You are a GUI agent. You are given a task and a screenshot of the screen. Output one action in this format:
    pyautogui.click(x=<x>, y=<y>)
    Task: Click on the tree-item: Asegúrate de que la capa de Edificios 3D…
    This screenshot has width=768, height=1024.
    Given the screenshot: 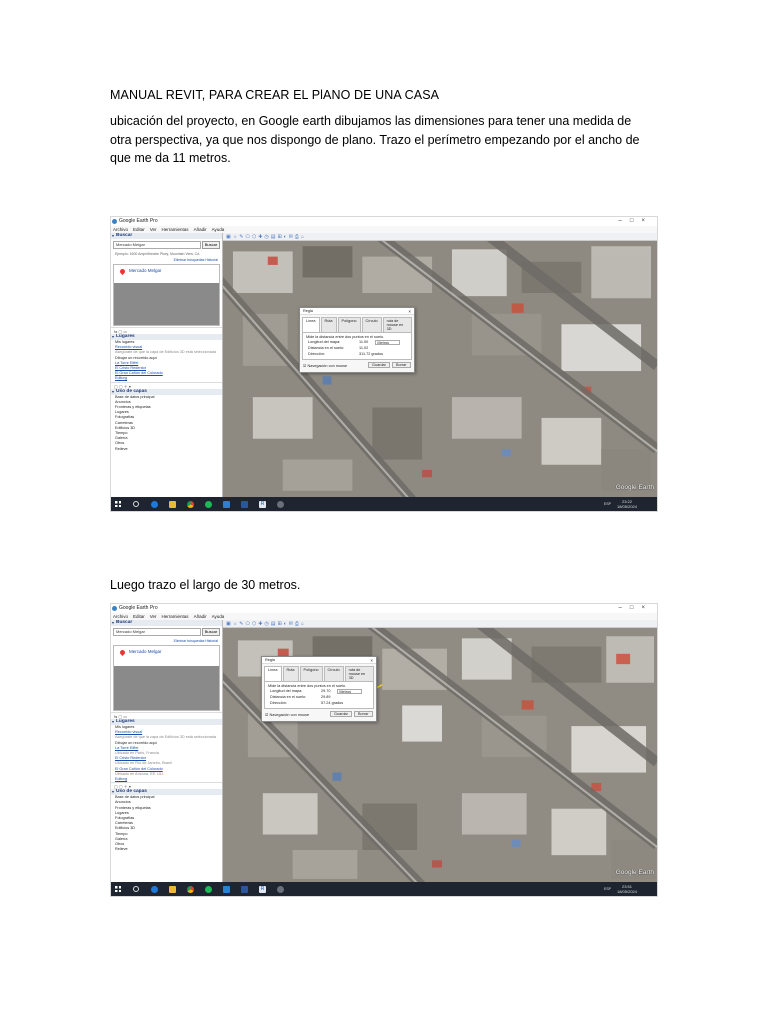 What is the action you would take?
    pyautogui.click(x=166, y=352)
    